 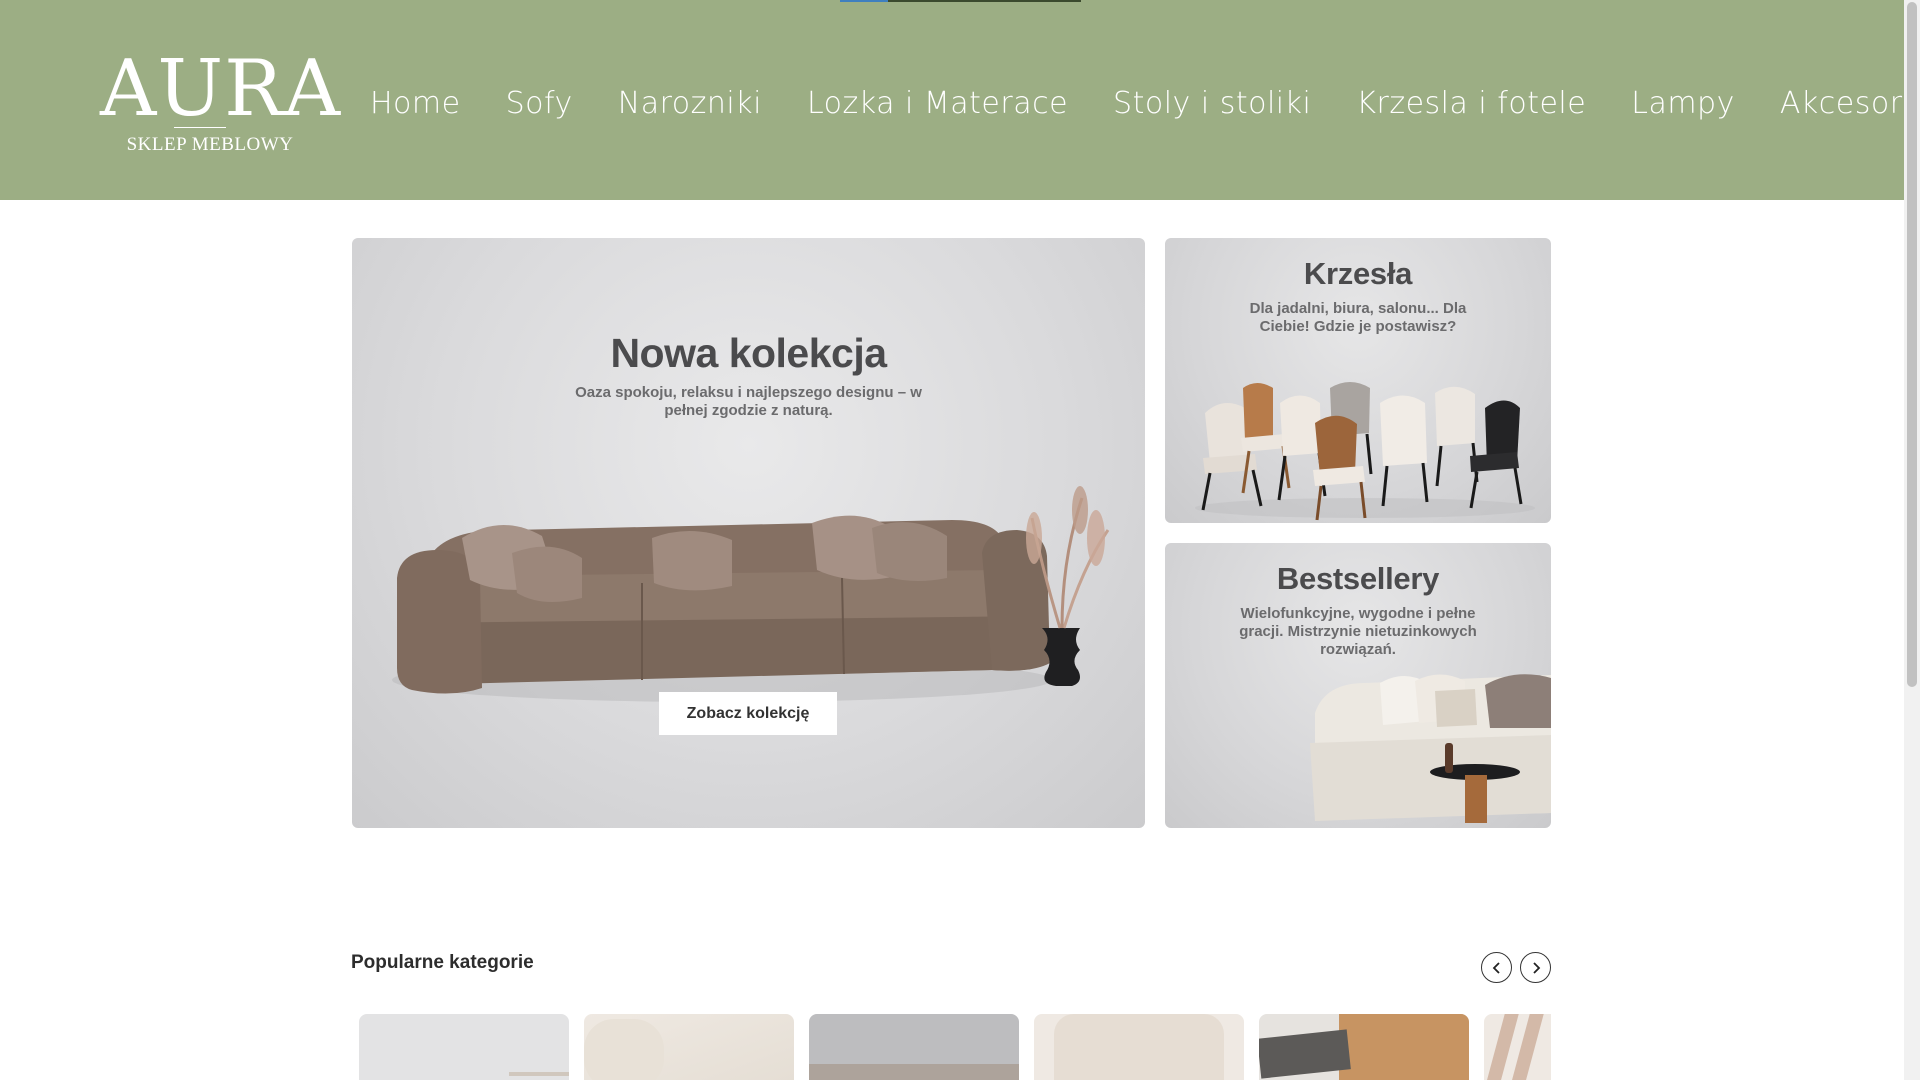 I want to click on chevron-left-icon, so click(x=1496, y=967).